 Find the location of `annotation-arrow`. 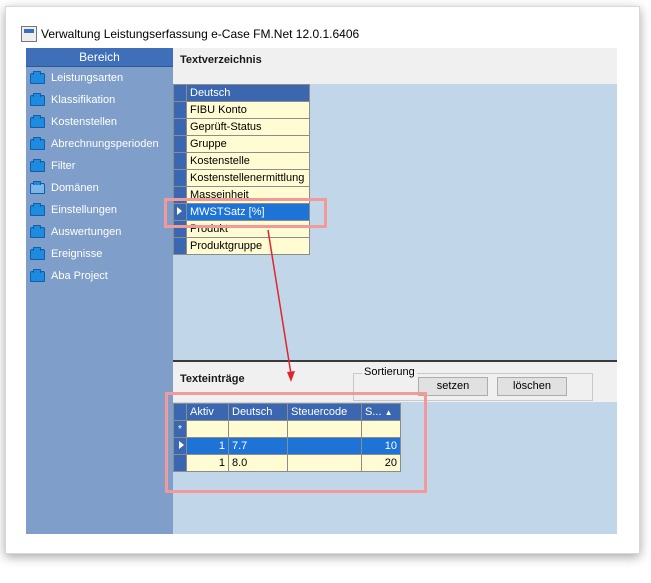

annotation-arrow is located at coordinates (281, 305).